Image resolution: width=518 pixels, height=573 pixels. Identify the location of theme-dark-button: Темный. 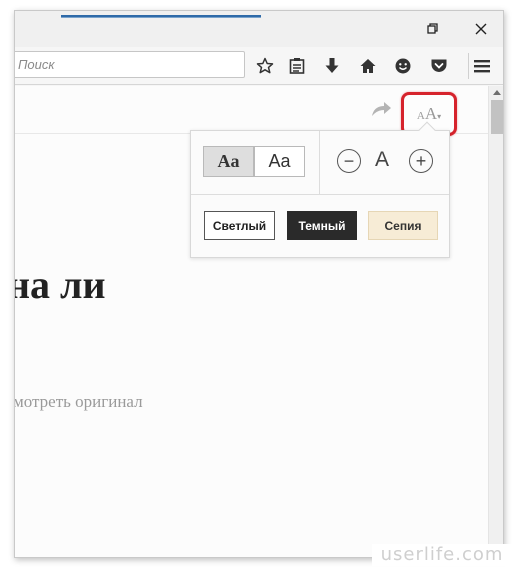
(322, 225).